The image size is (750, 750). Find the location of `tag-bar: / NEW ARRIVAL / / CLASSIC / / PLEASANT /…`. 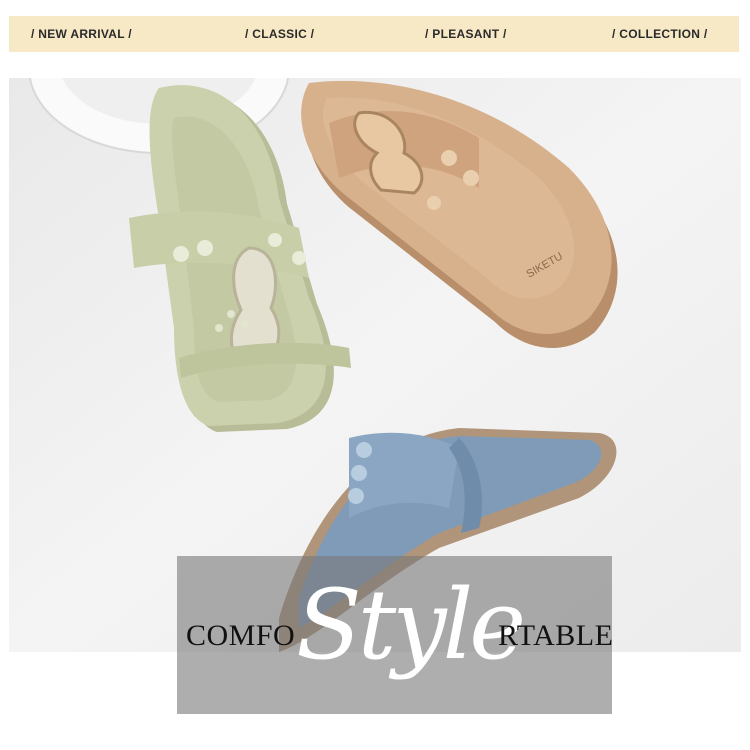

tag-bar: / NEW ARRIVAL / / CLASSIC / / PLEASANT /… is located at coordinates (374, 34).